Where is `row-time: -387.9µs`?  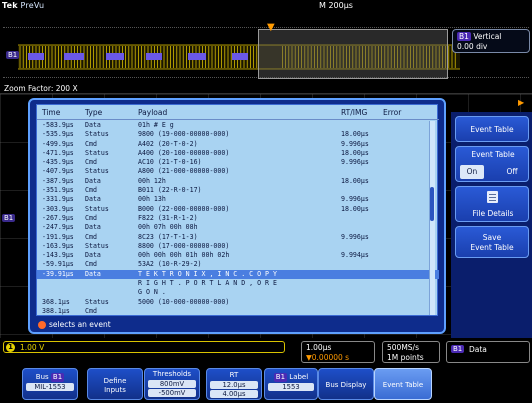
row-time: -387.9µs is located at coordinates (58, 180).